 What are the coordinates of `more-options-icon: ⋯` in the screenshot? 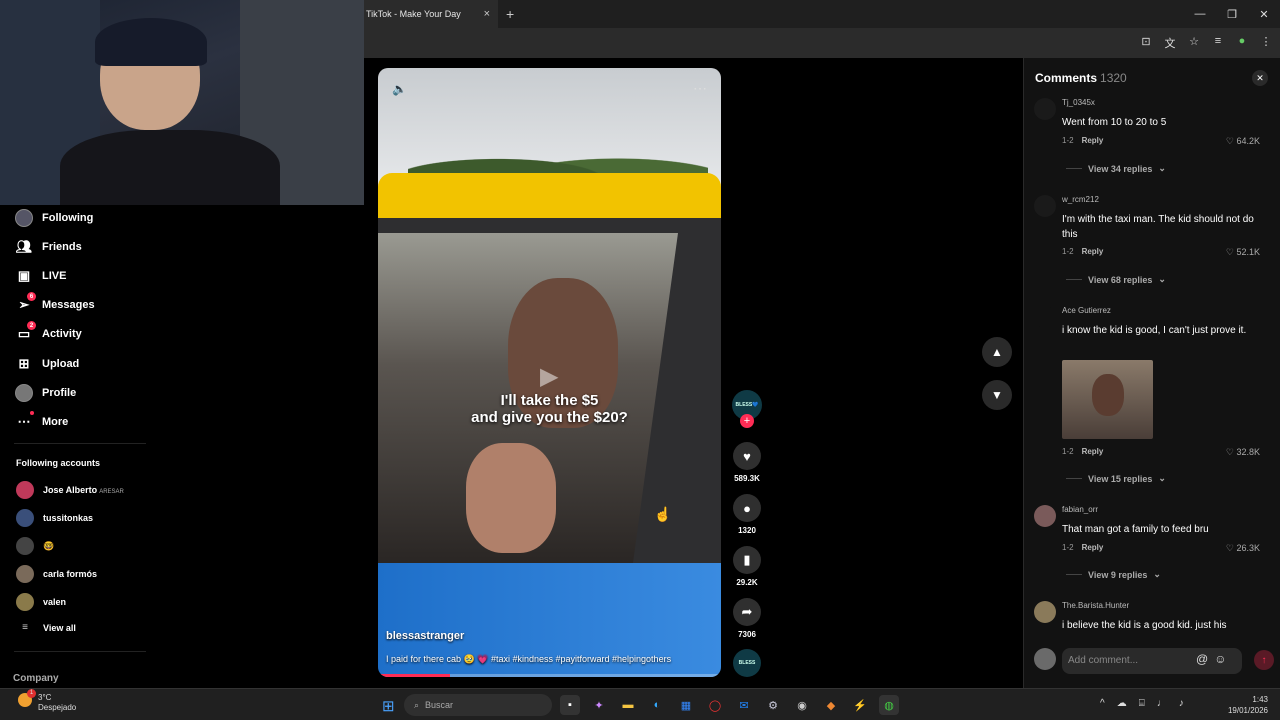 It's located at (700, 88).